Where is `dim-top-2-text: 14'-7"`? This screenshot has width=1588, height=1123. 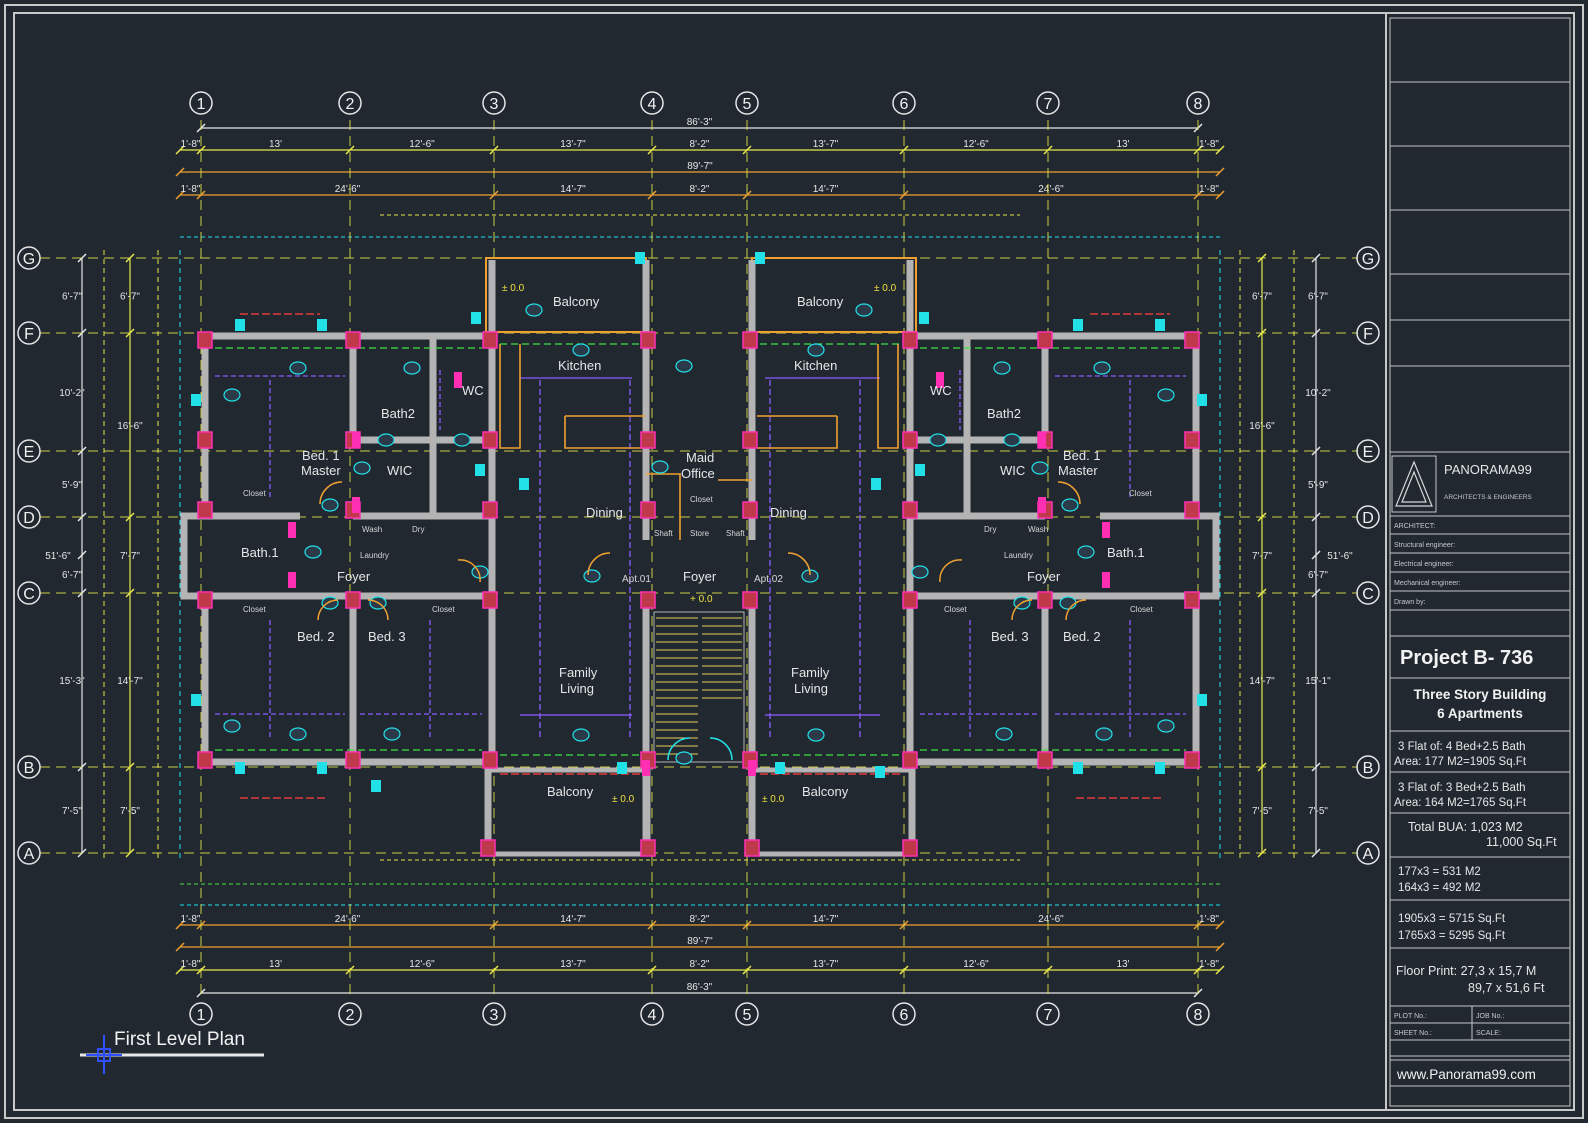 dim-top-2-text: 14'-7" is located at coordinates (826, 189).